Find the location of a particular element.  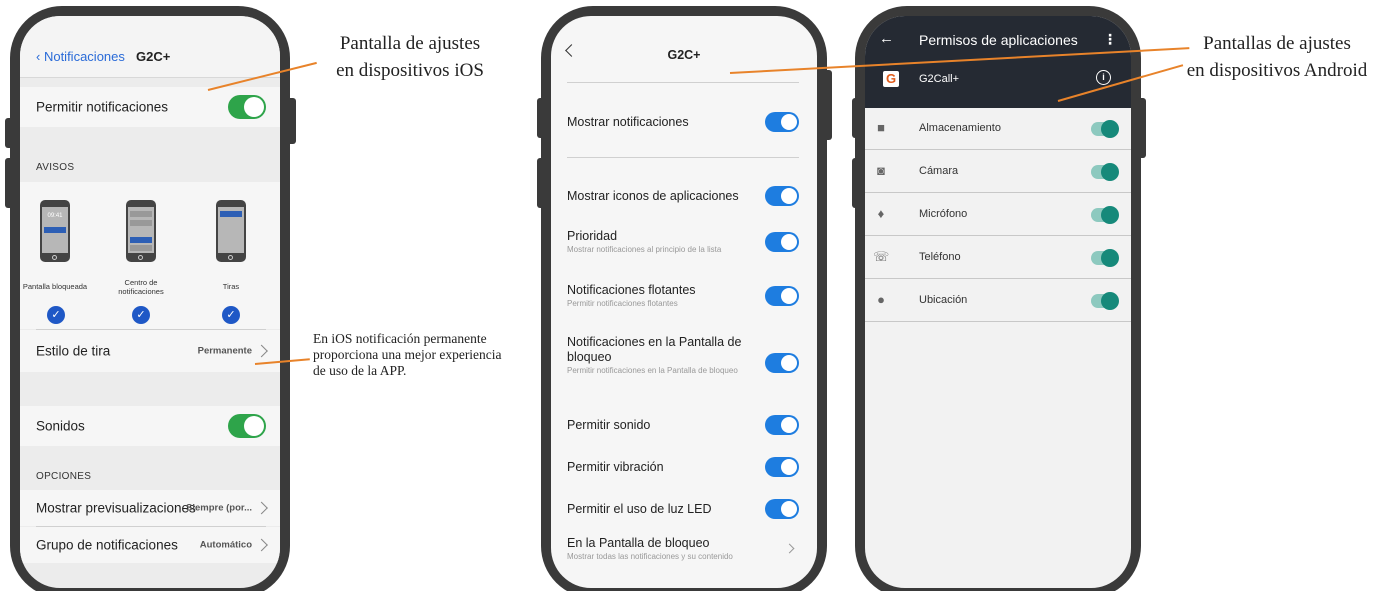

camera-toggle is located at coordinates (1105, 172).